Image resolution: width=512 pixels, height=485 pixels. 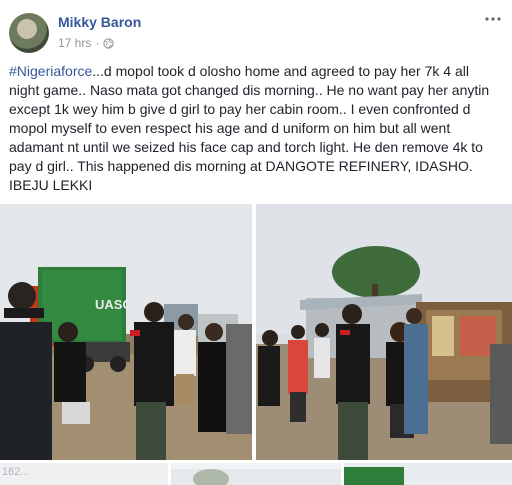 I want to click on post-meta: 17 hrs ·, so click(x=86, y=43).